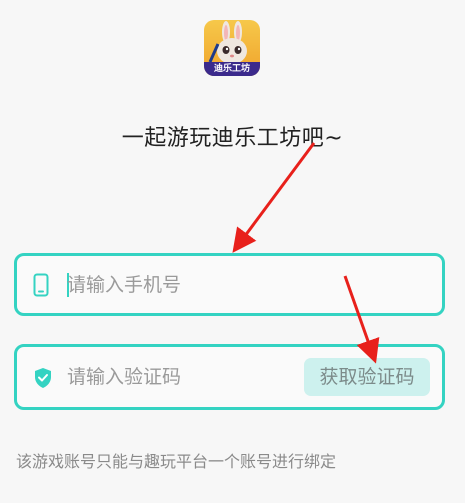 The image size is (465, 503). I want to click on page-title: 一起游玩迪乐工坊吧~, so click(232, 138).